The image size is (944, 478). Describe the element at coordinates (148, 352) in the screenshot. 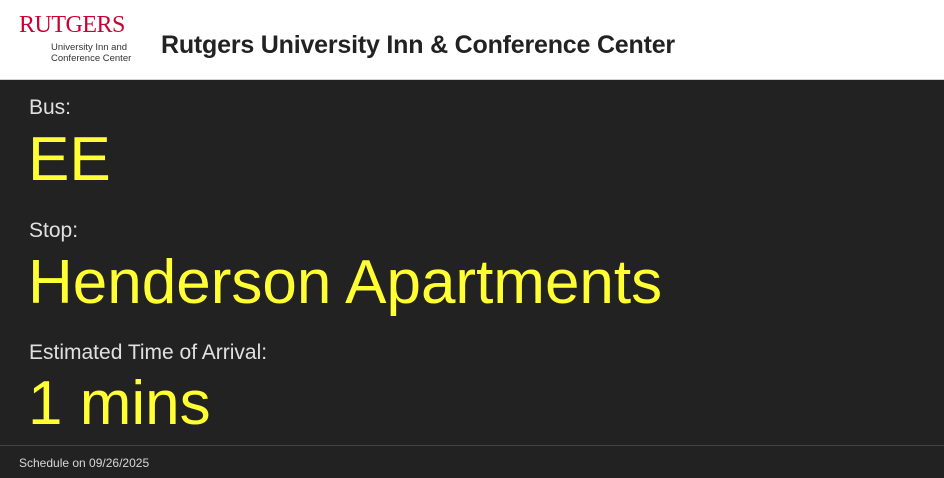

I see `eta-label: Estimated Time of Arrival:` at that location.